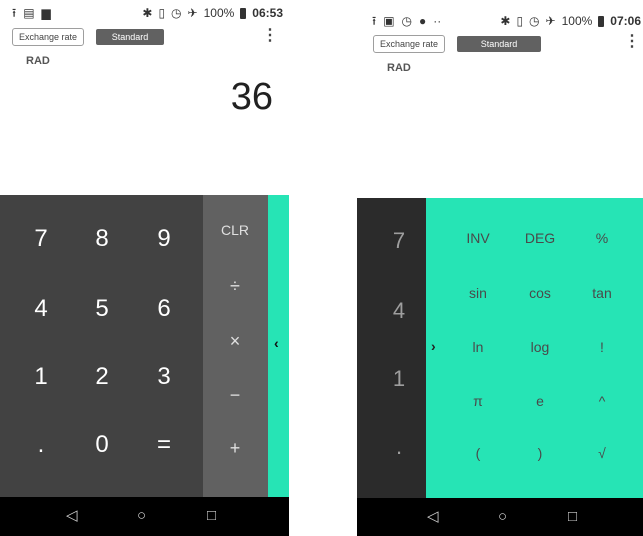 This screenshot has height=536, width=643. Describe the element at coordinates (602, 401) in the screenshot. I see `power-button: ^` at that location.